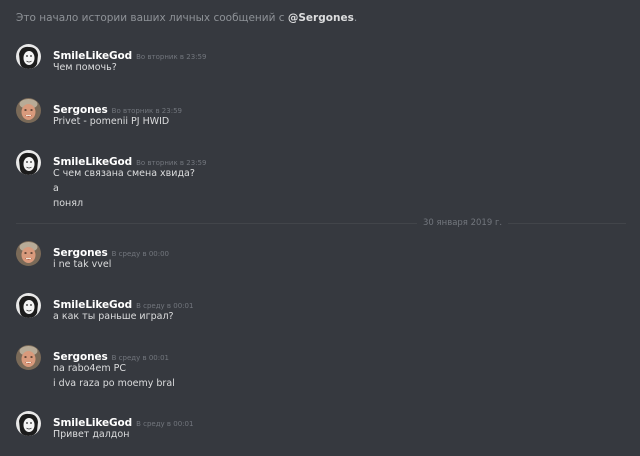 The height and width of the screenshot is (456, 640). Describe the element at coordinates (355, 18) in the screenshot. I see `intro-suffix: .` at that location.